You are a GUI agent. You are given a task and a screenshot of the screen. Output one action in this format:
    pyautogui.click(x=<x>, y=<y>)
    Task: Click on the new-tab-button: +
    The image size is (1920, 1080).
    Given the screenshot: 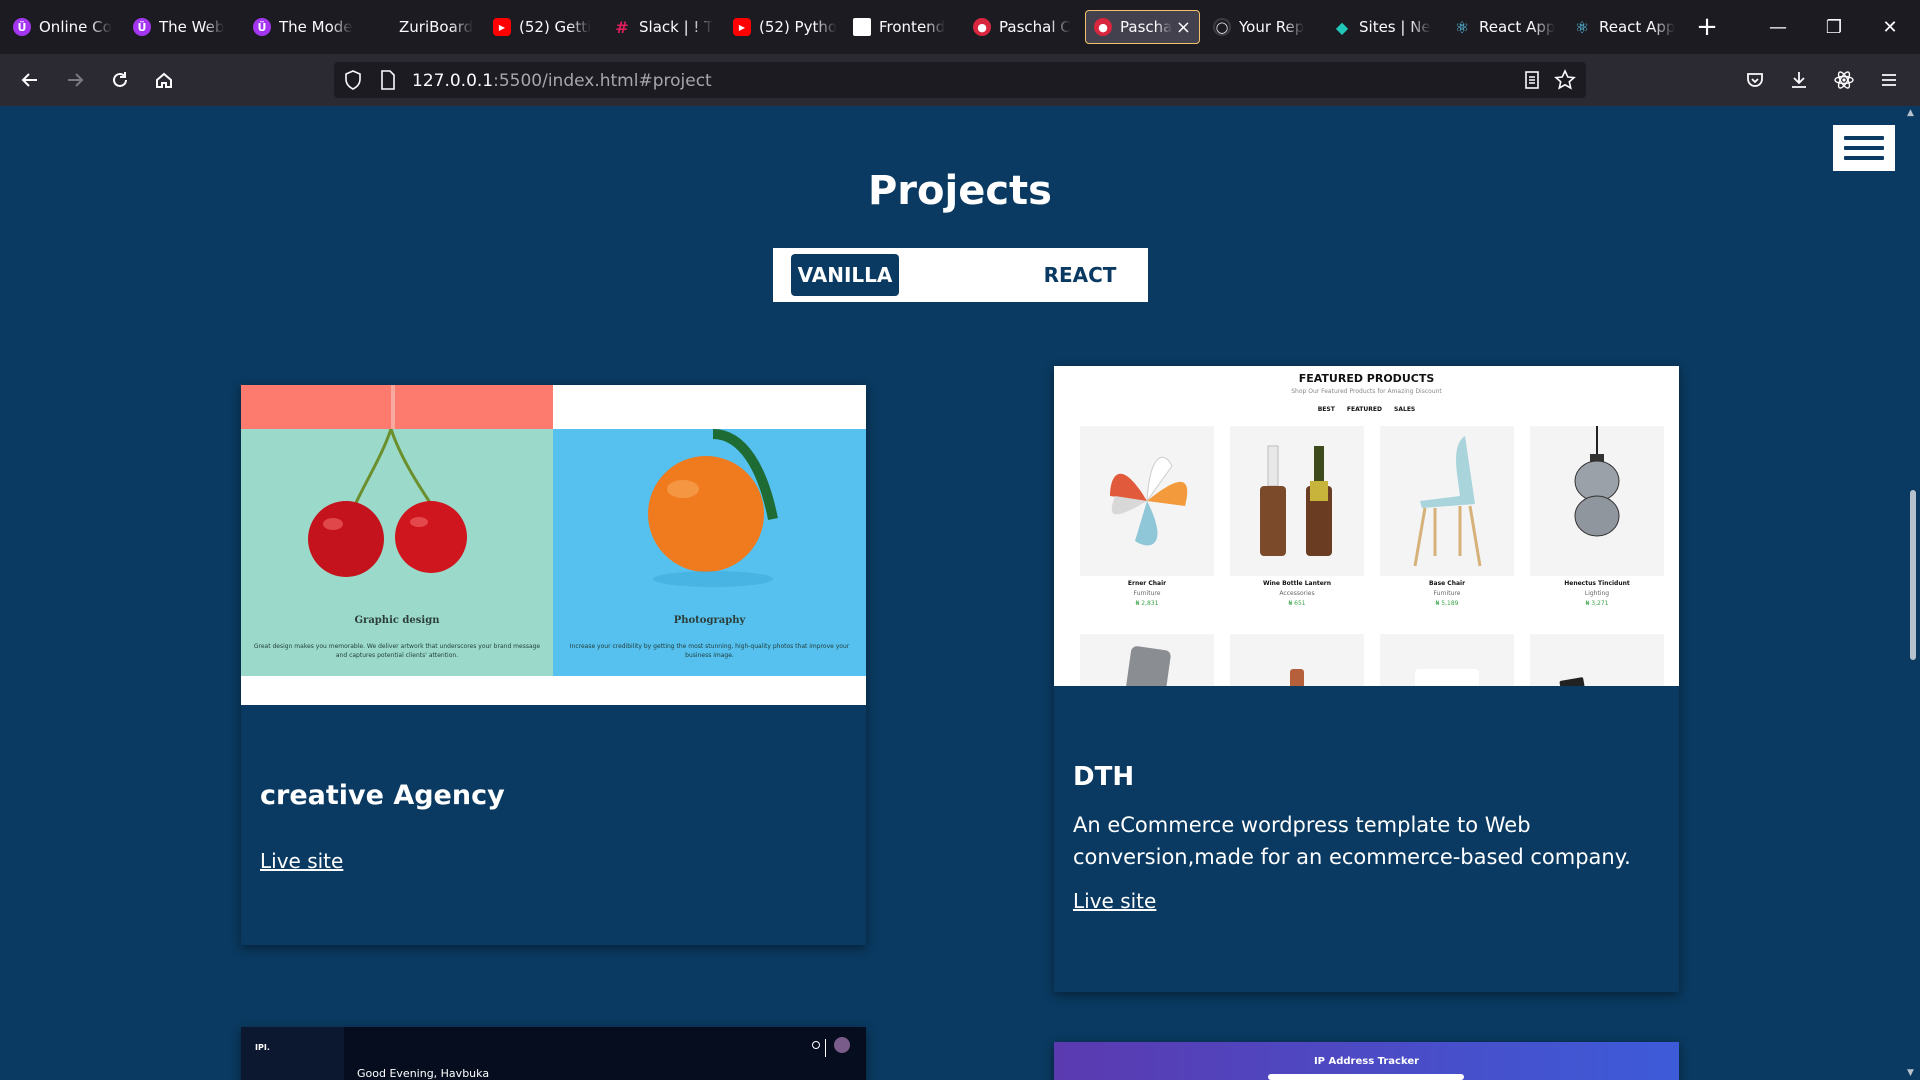 What is the action you would take?
    pyautogui.click(x=1707, y=27)
    